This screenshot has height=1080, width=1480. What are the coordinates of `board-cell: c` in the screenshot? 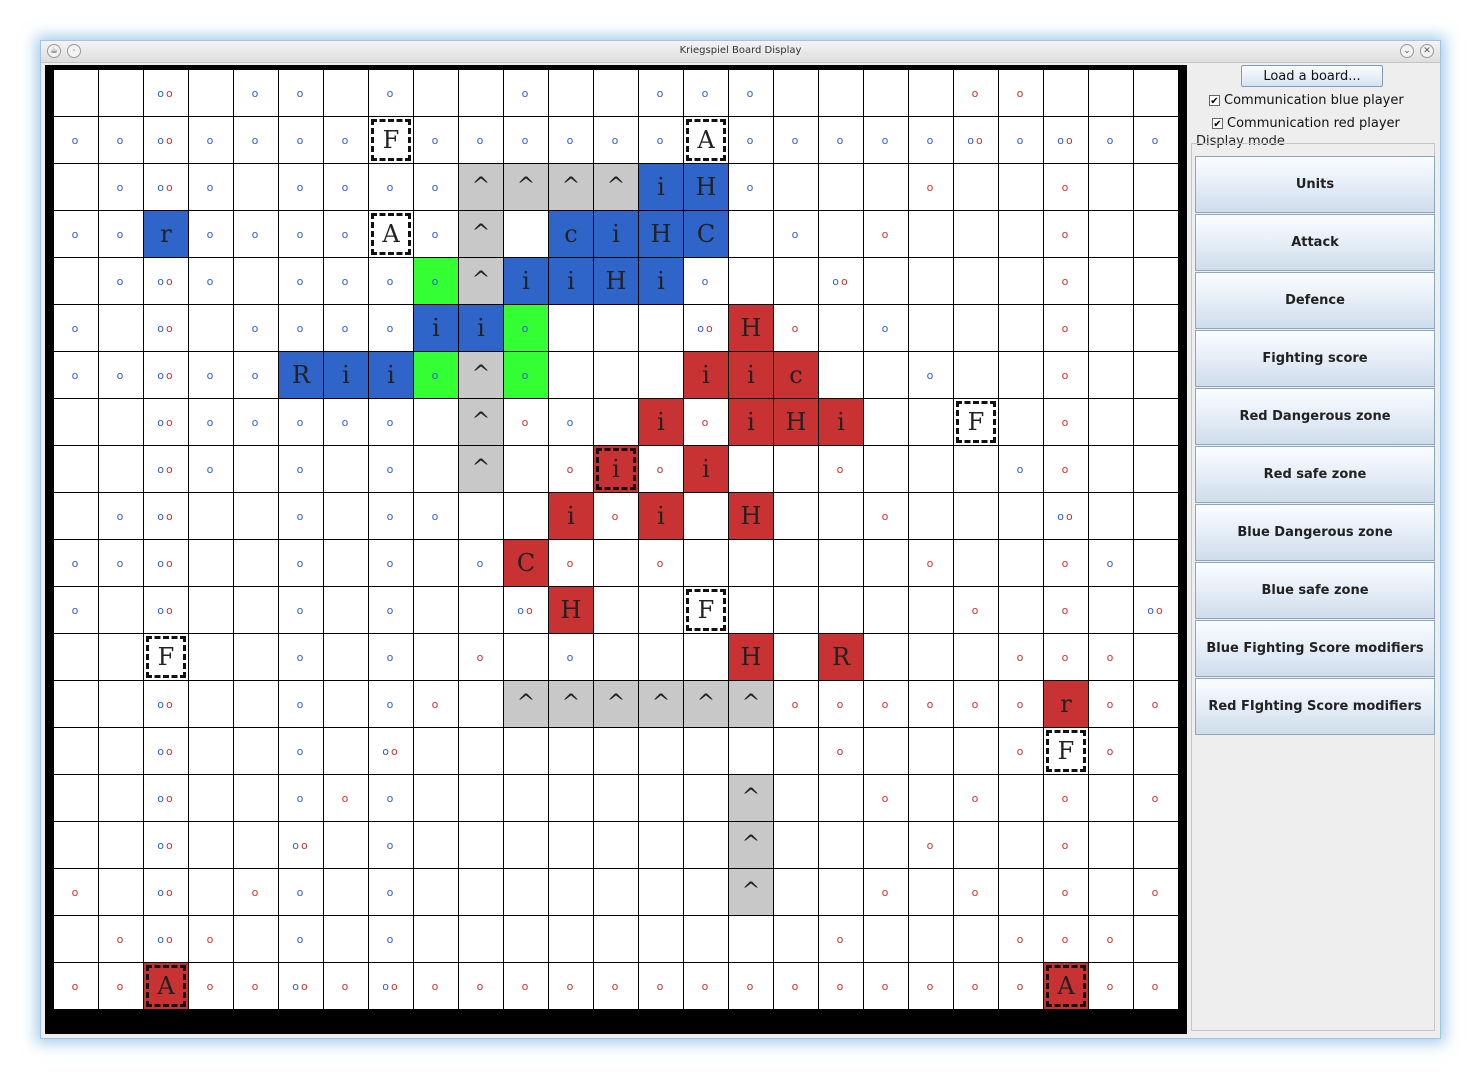 It's located at (796, 375).